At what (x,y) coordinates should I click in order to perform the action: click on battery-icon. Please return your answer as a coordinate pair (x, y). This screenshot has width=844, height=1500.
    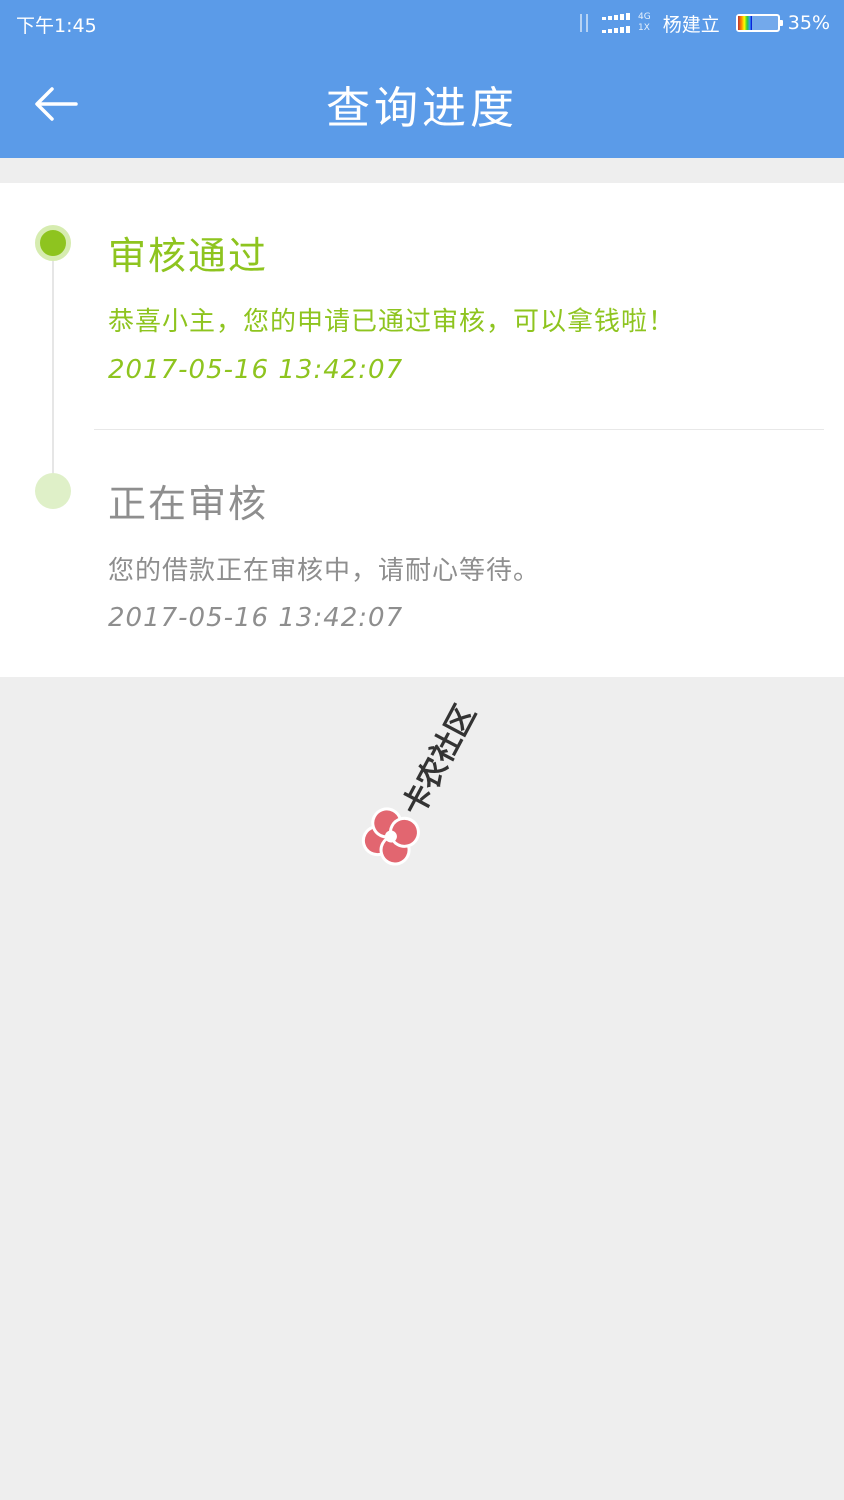
    Looking at the image, I should click on (759, 23).